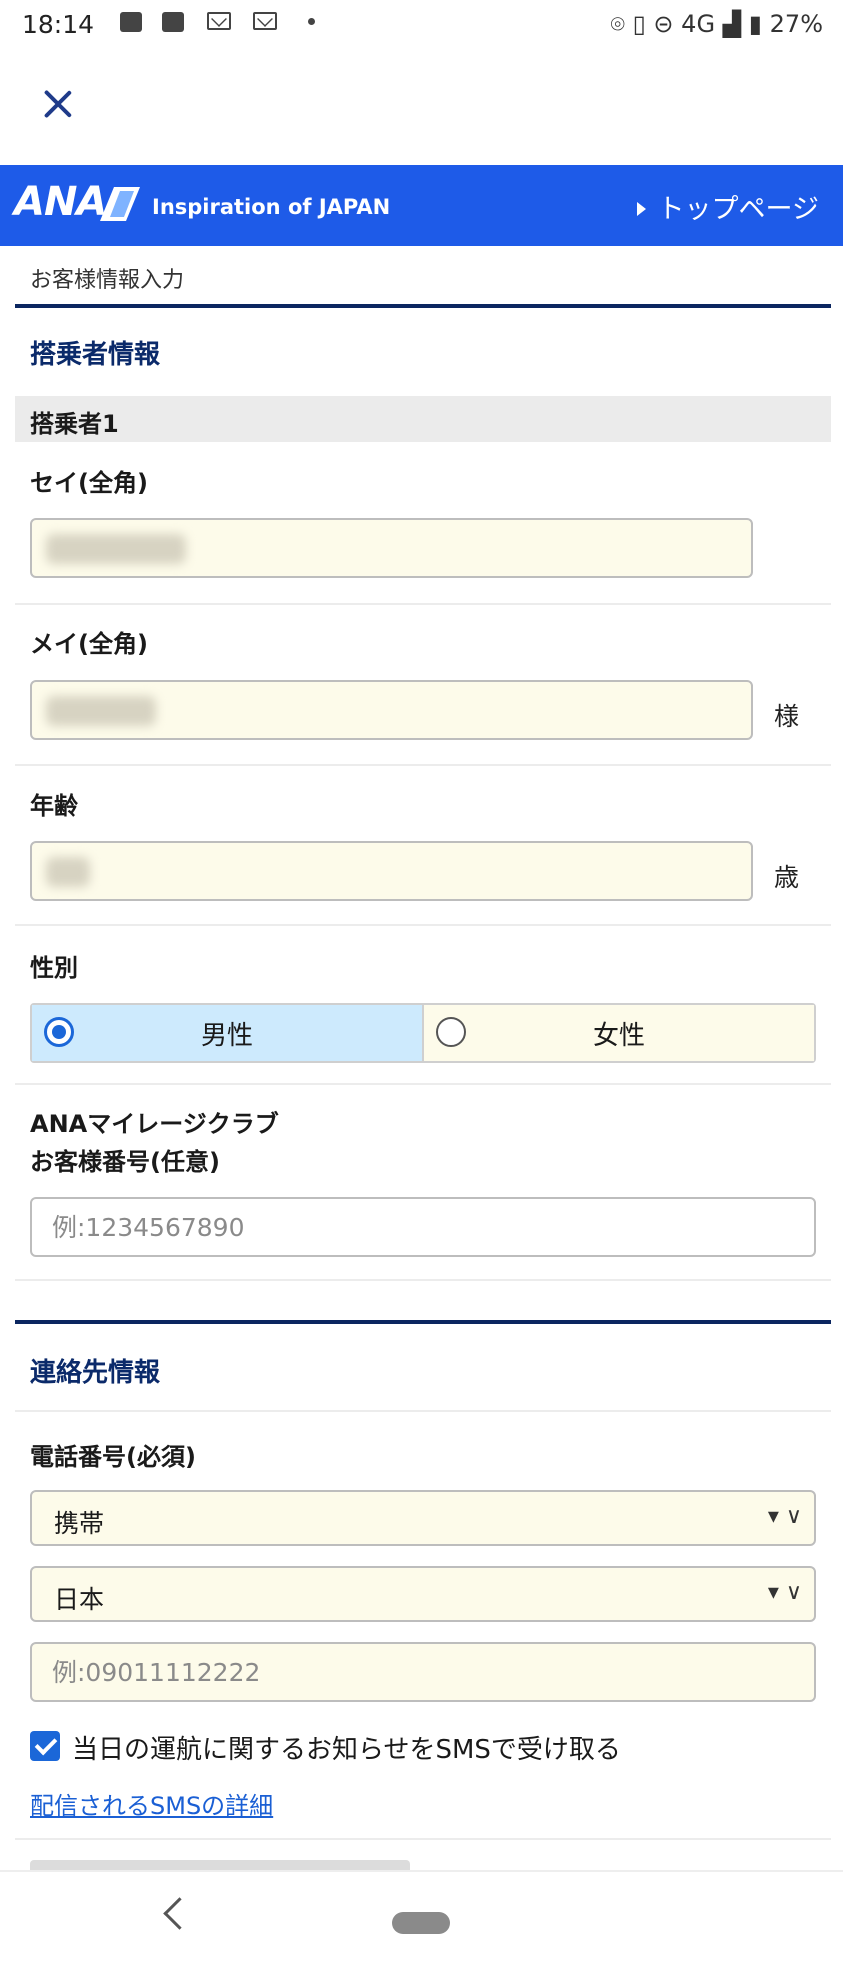  I want to click on phone-number-input, so click(423, 1672).